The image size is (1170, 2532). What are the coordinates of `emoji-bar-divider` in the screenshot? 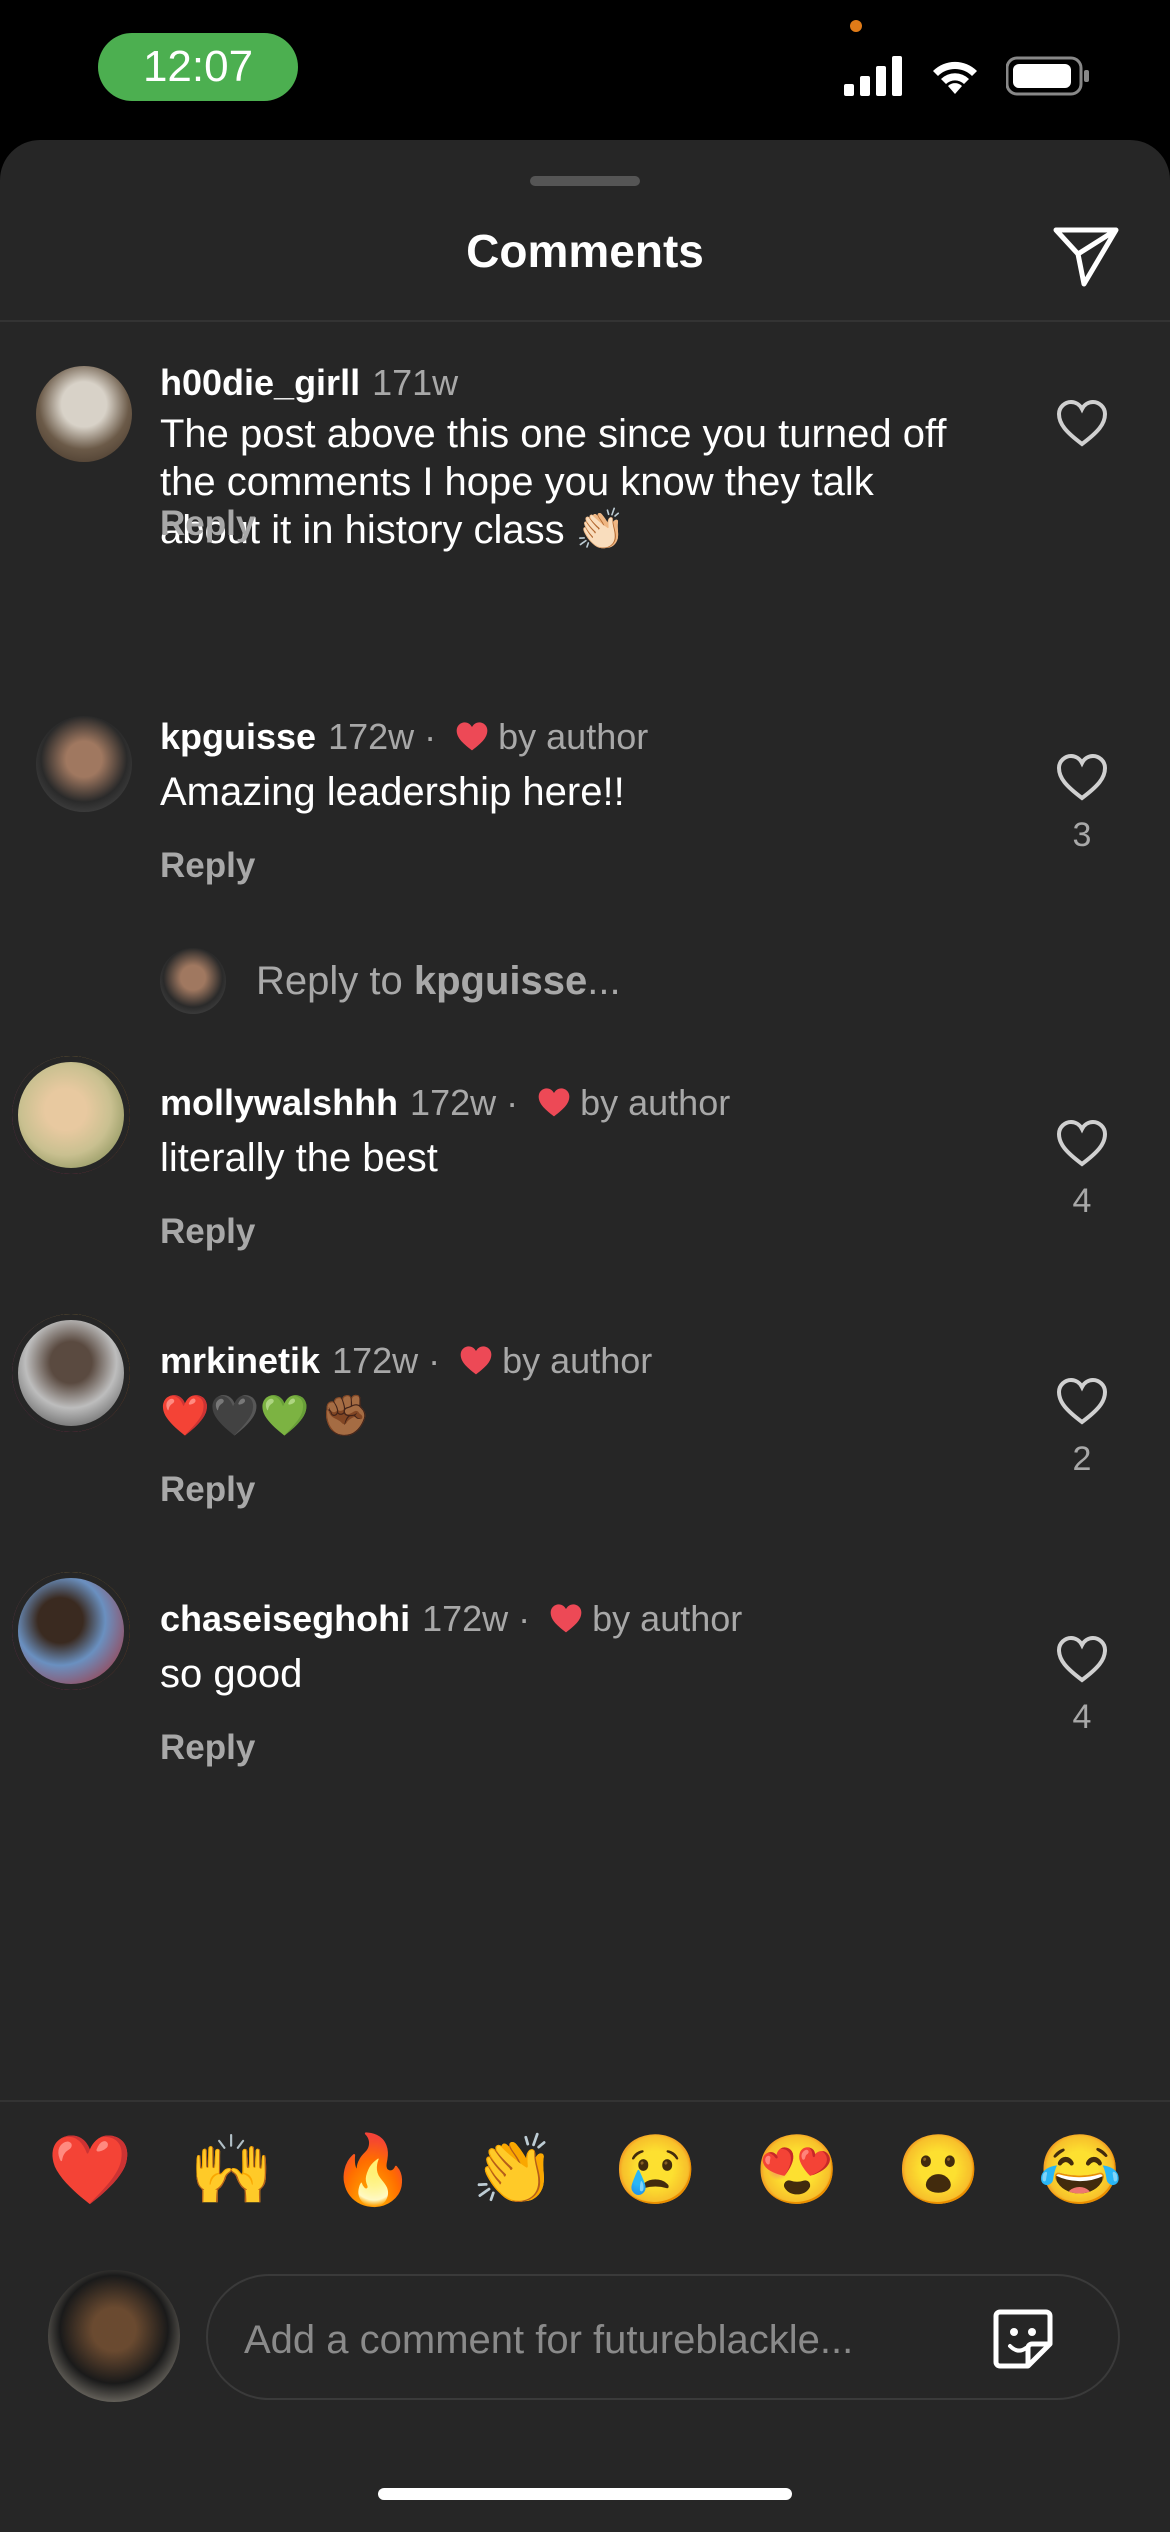 It's located at (585, 2101).